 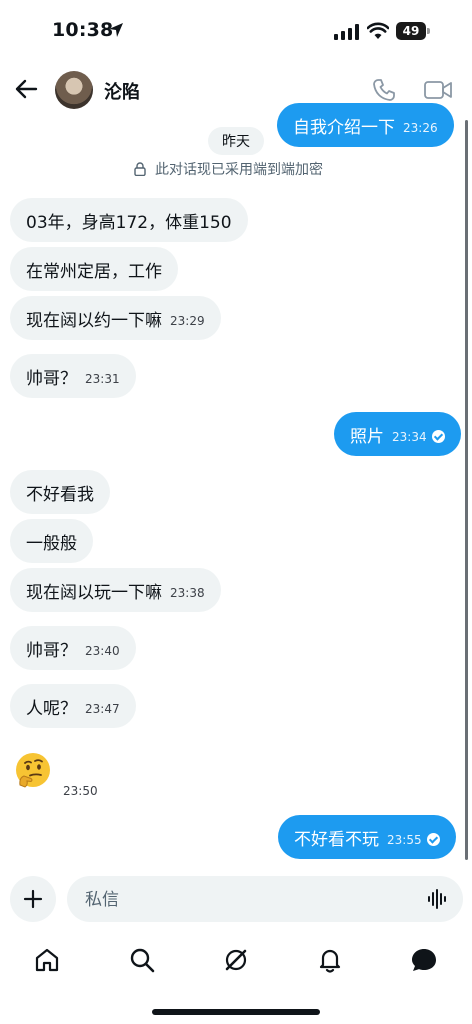 What do you see at coordinates (239, 170) in the screenshot?
I see `encryption-notice-text: 此对话现已采用端到端加密` at bounding box center [239, 170].